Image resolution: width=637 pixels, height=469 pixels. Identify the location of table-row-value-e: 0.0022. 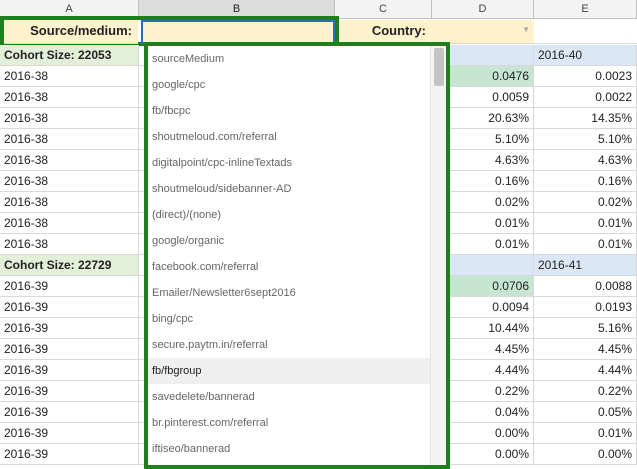
(585, 97).